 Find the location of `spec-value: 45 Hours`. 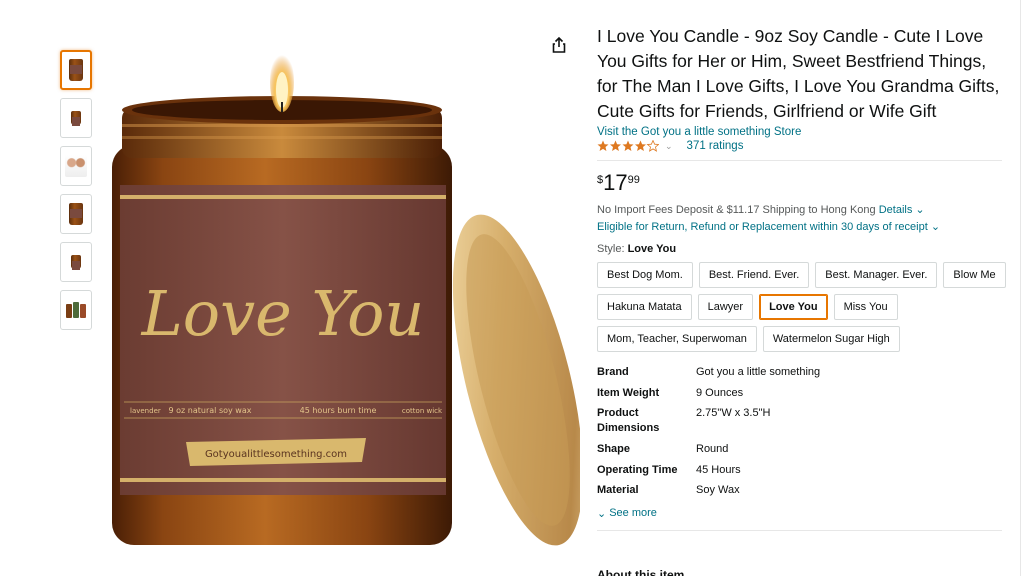

spec-value: 45 Hours is located at coordinates (718, 469).